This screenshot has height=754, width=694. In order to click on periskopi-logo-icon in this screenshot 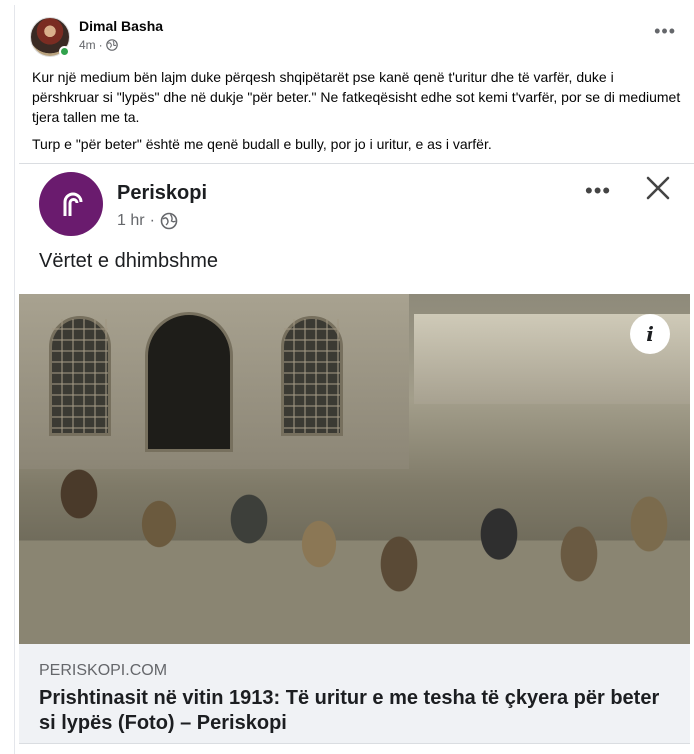, I will do `click(73, 204)`.